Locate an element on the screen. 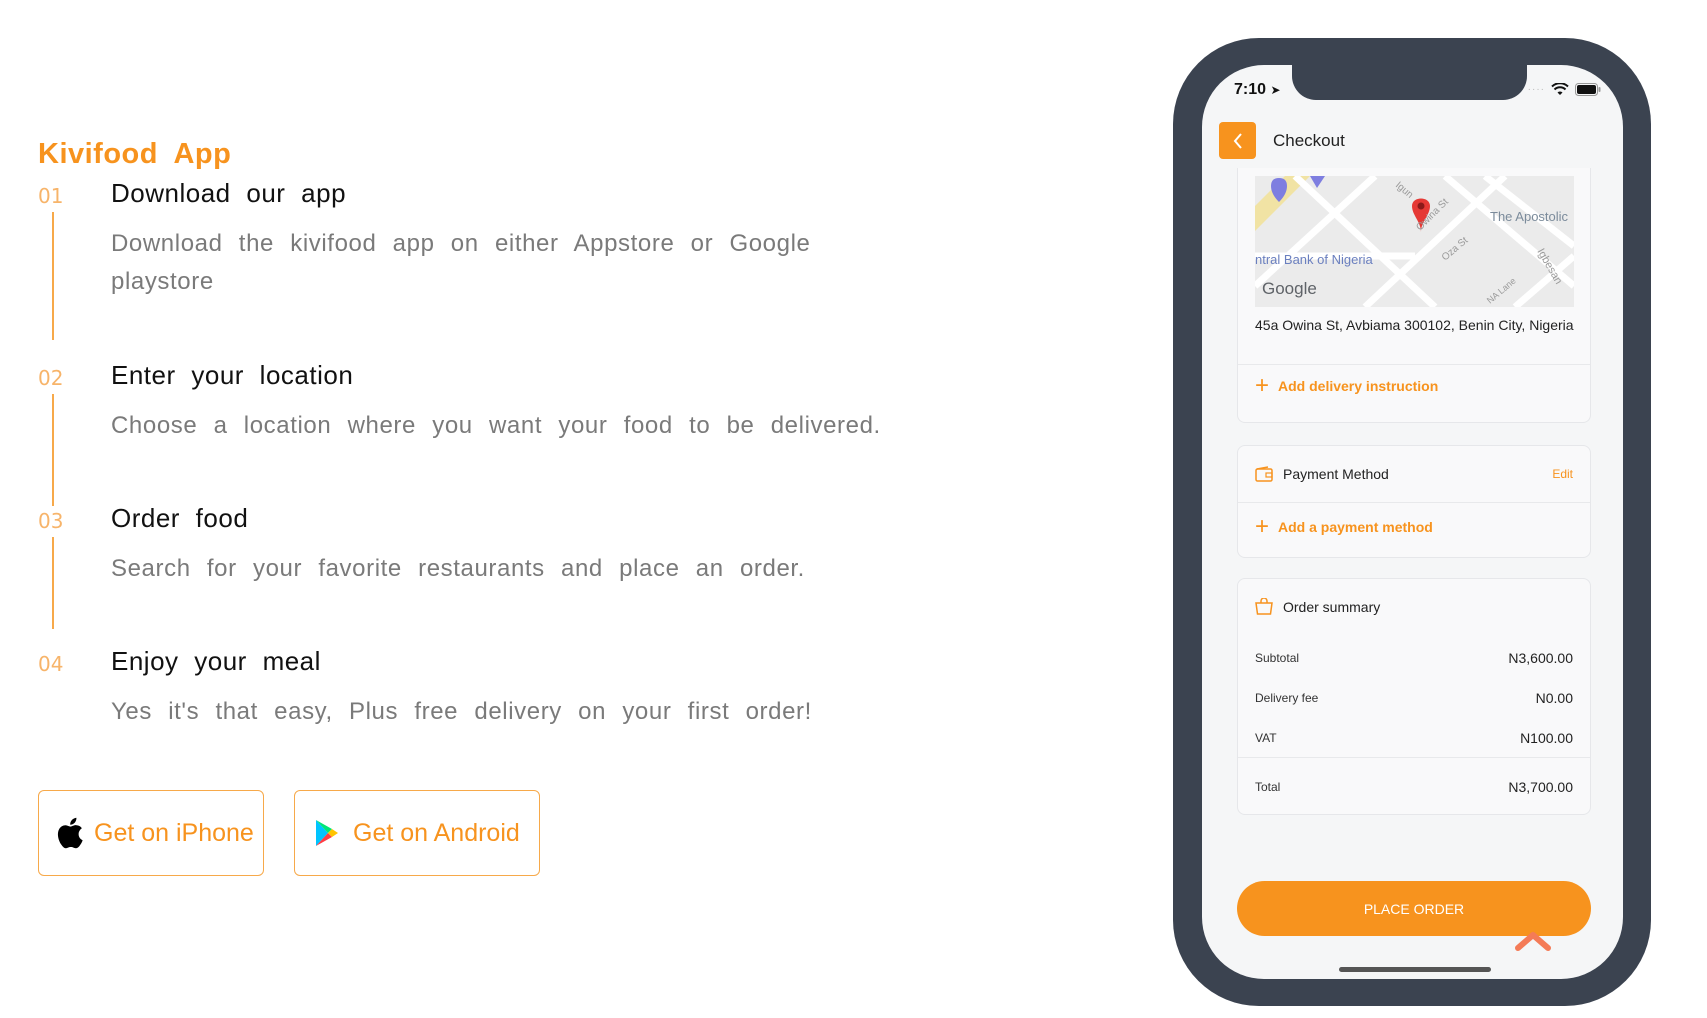 The image size is (1707, 1018). add-payment-method-label: Add a payment method is located at coordinates (1355, 527).